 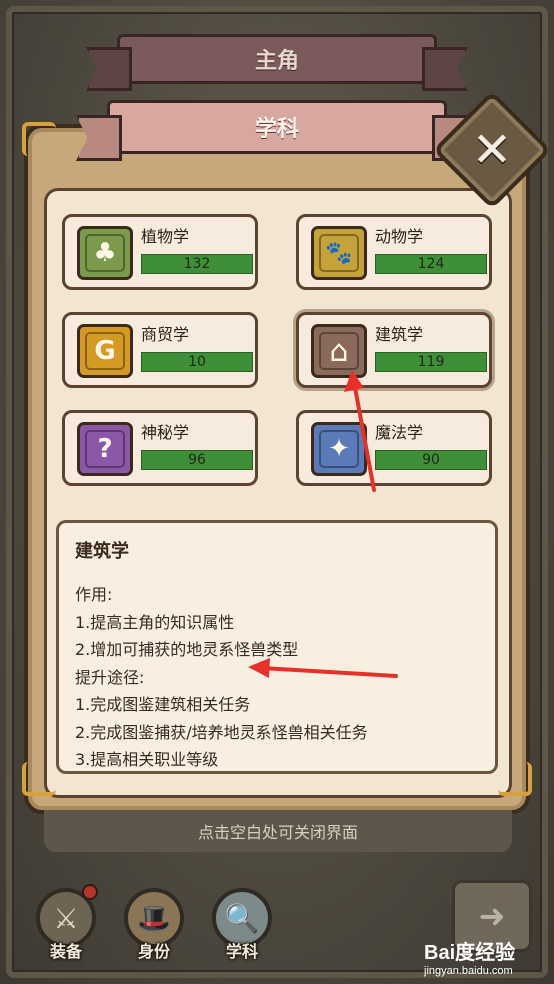 I want to click on description-line: 1.提高主角的知识属性, so click(x=155, y=622).